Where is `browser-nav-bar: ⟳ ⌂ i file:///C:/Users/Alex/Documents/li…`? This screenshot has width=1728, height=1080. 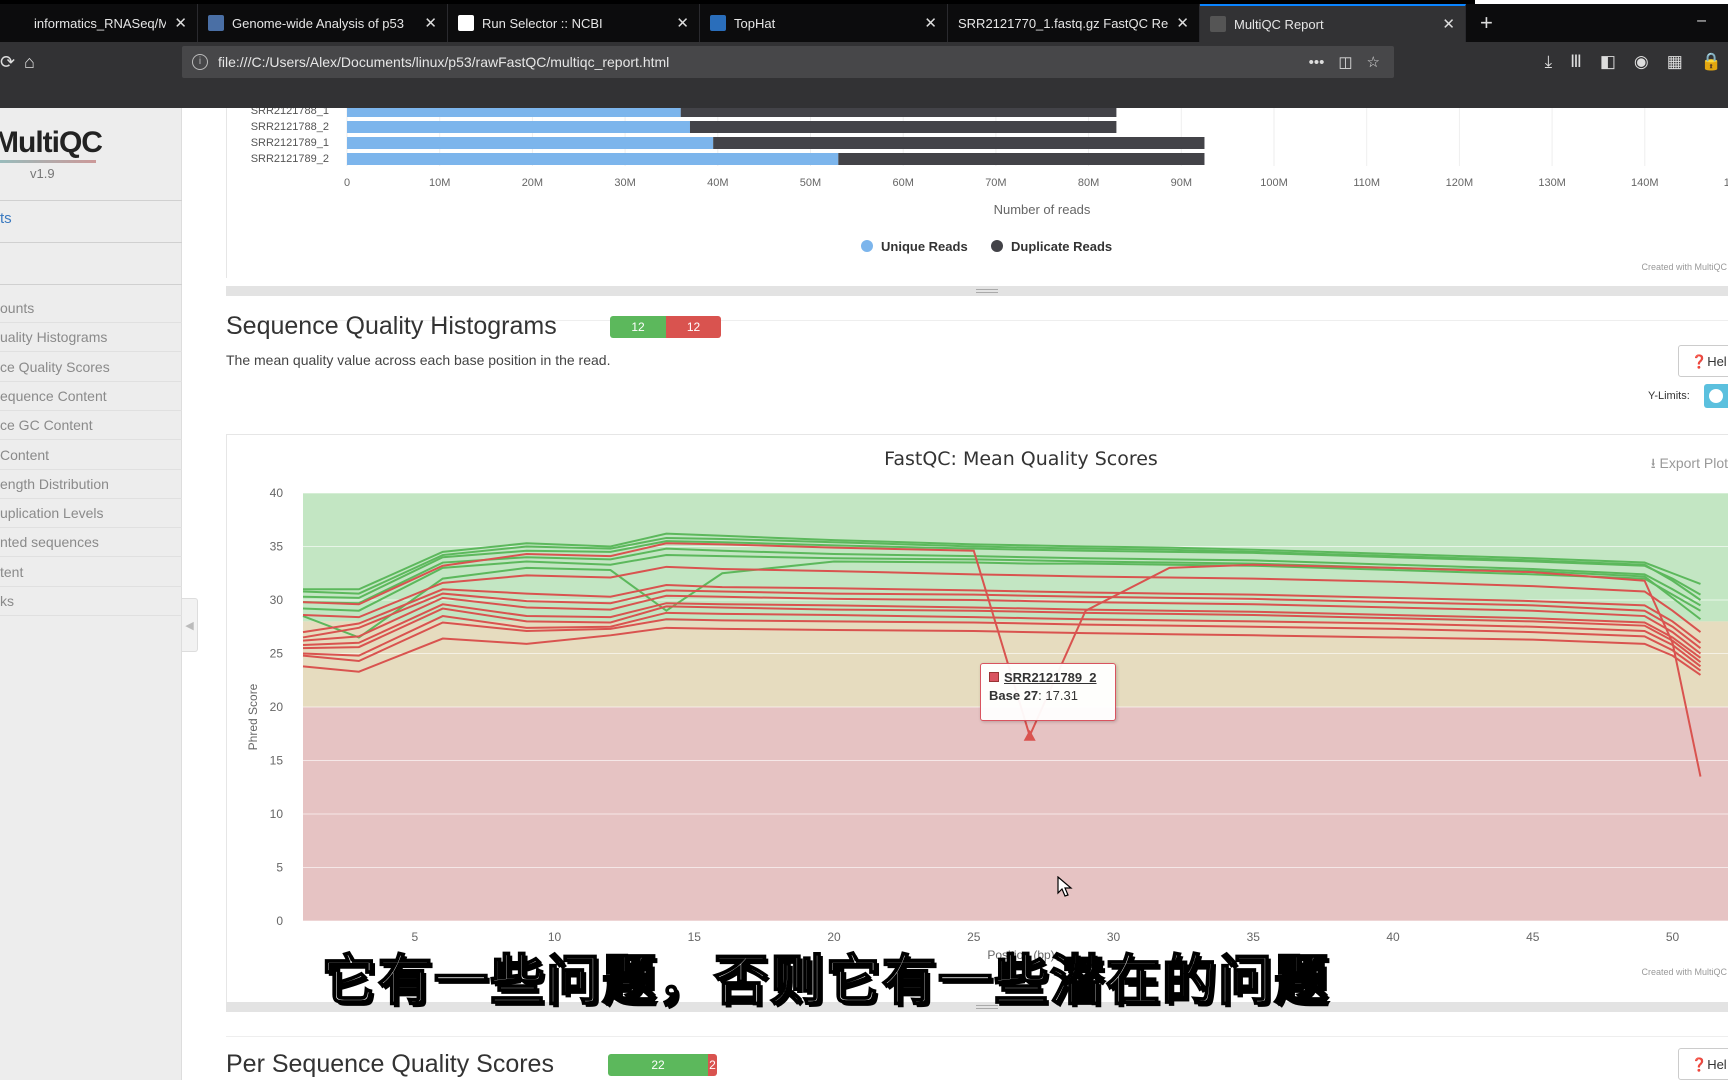
browser-nav-bar: ⟳ ⌂ i file:///C:/Users/Alex/Documents/li… is located at coordinates (864, 75).